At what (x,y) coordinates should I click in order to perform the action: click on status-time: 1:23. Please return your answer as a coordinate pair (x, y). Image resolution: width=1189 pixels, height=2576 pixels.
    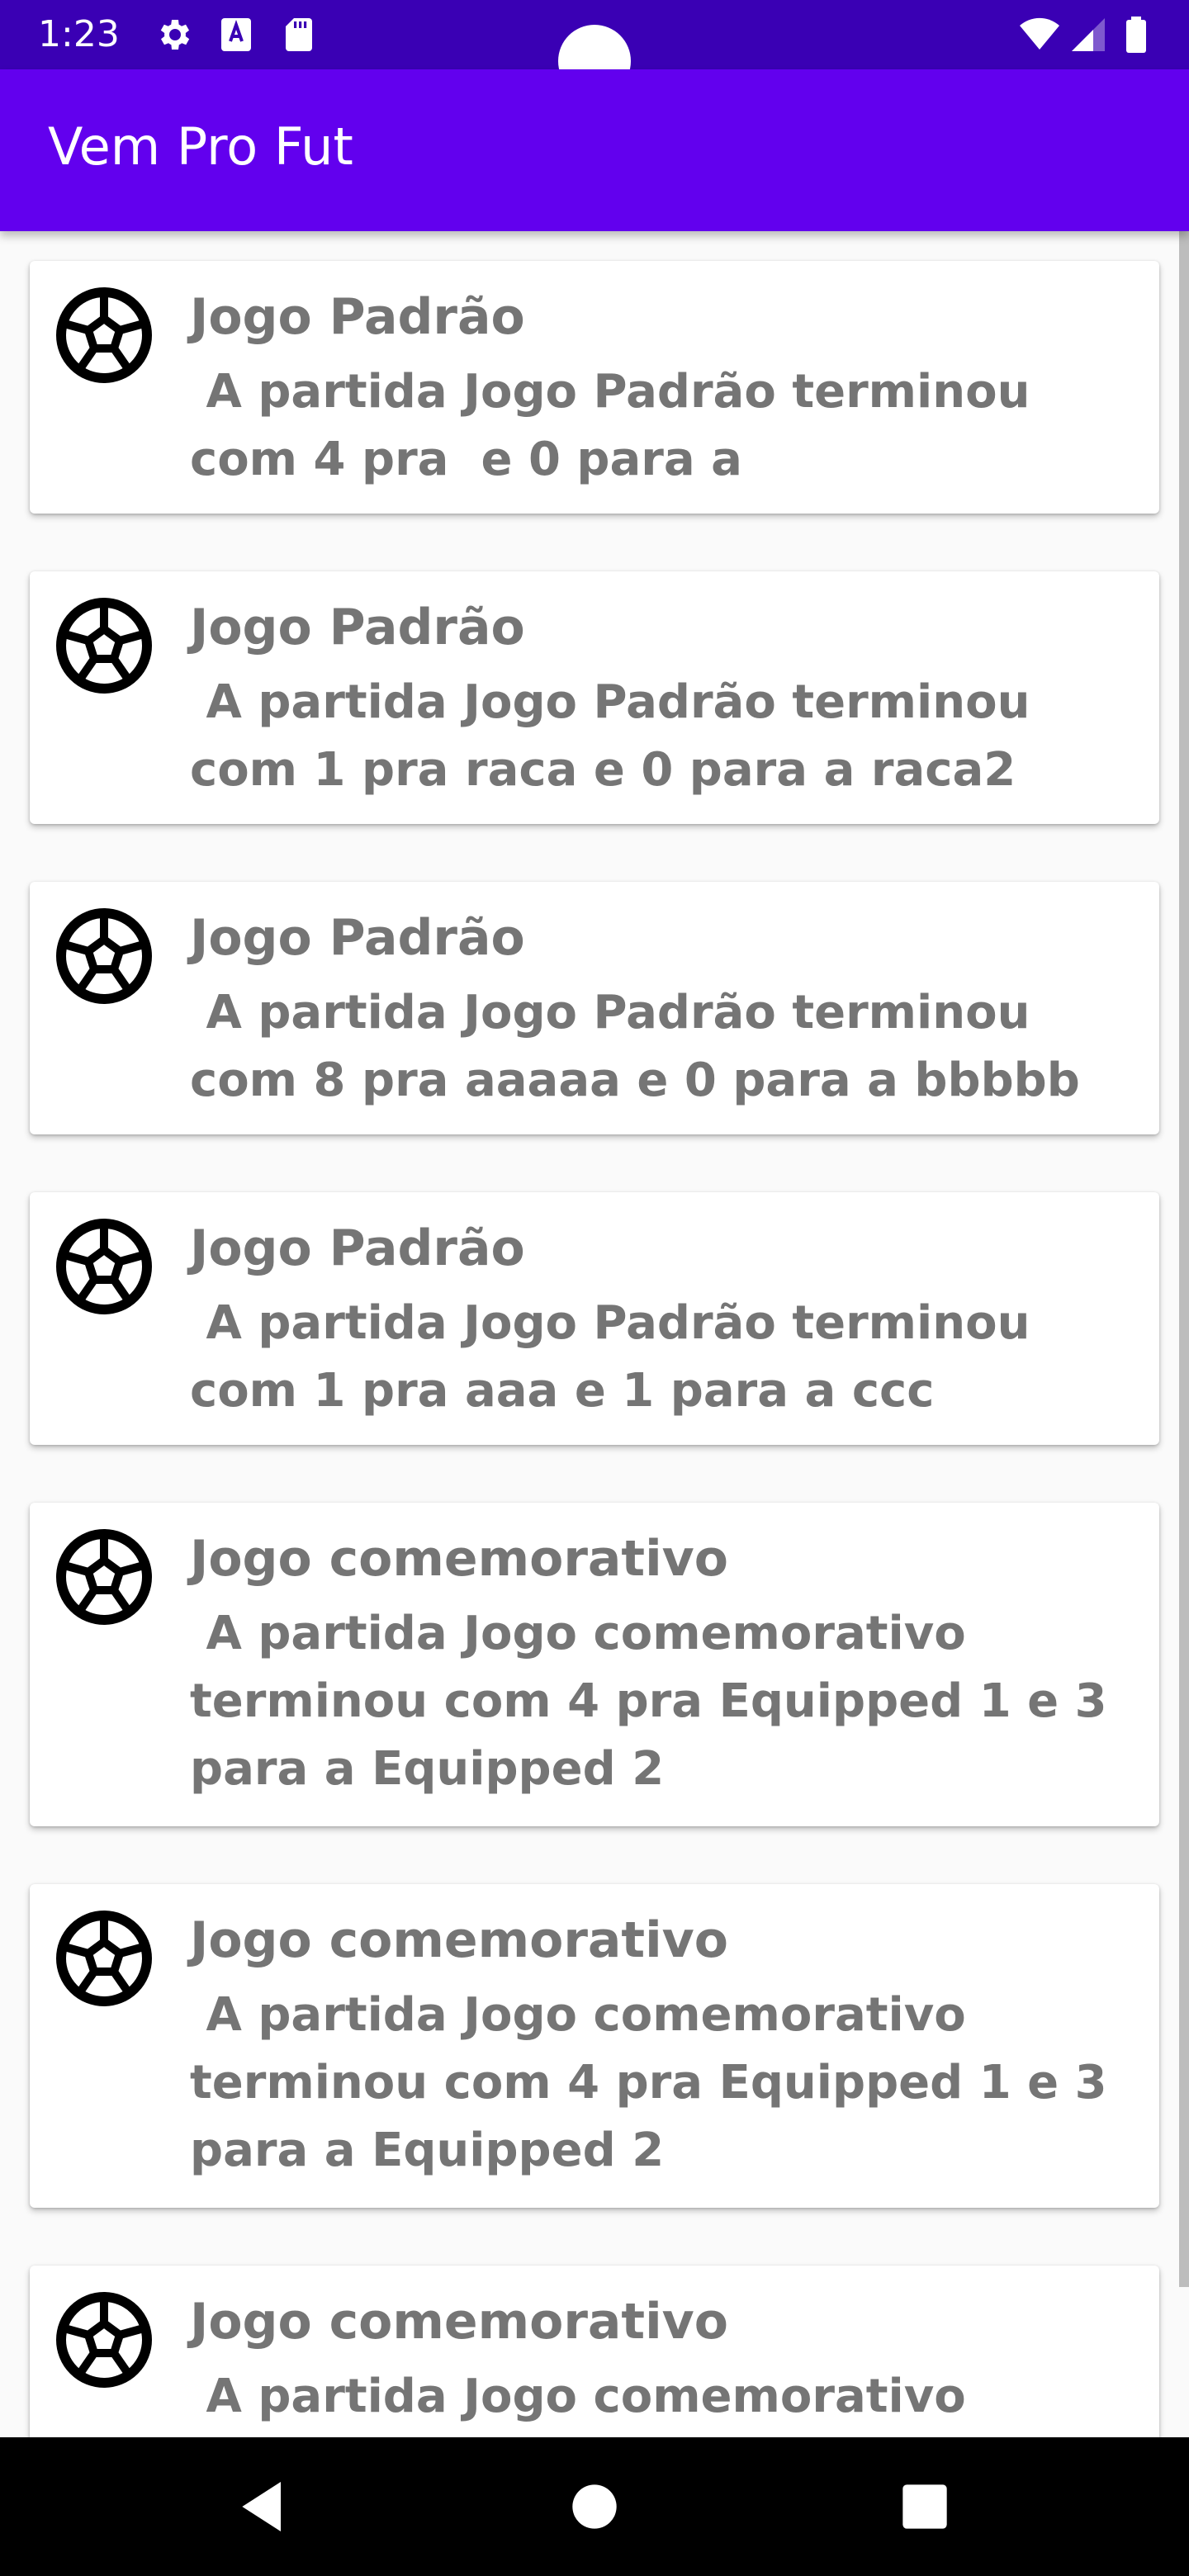
    Looking at the image, I should click on (79, 34).